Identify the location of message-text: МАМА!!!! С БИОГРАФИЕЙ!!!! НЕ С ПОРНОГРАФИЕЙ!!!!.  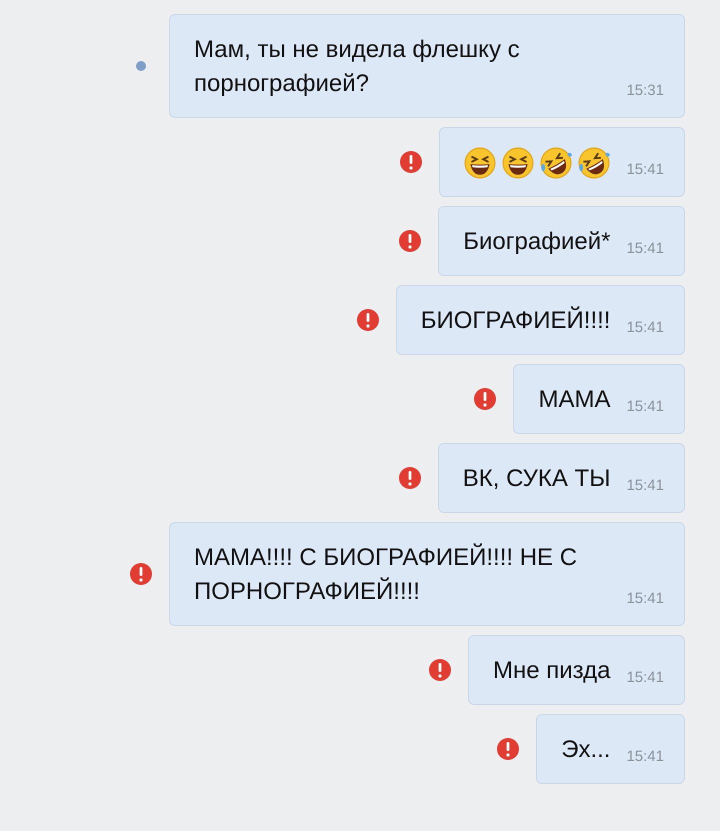
(386, 574).